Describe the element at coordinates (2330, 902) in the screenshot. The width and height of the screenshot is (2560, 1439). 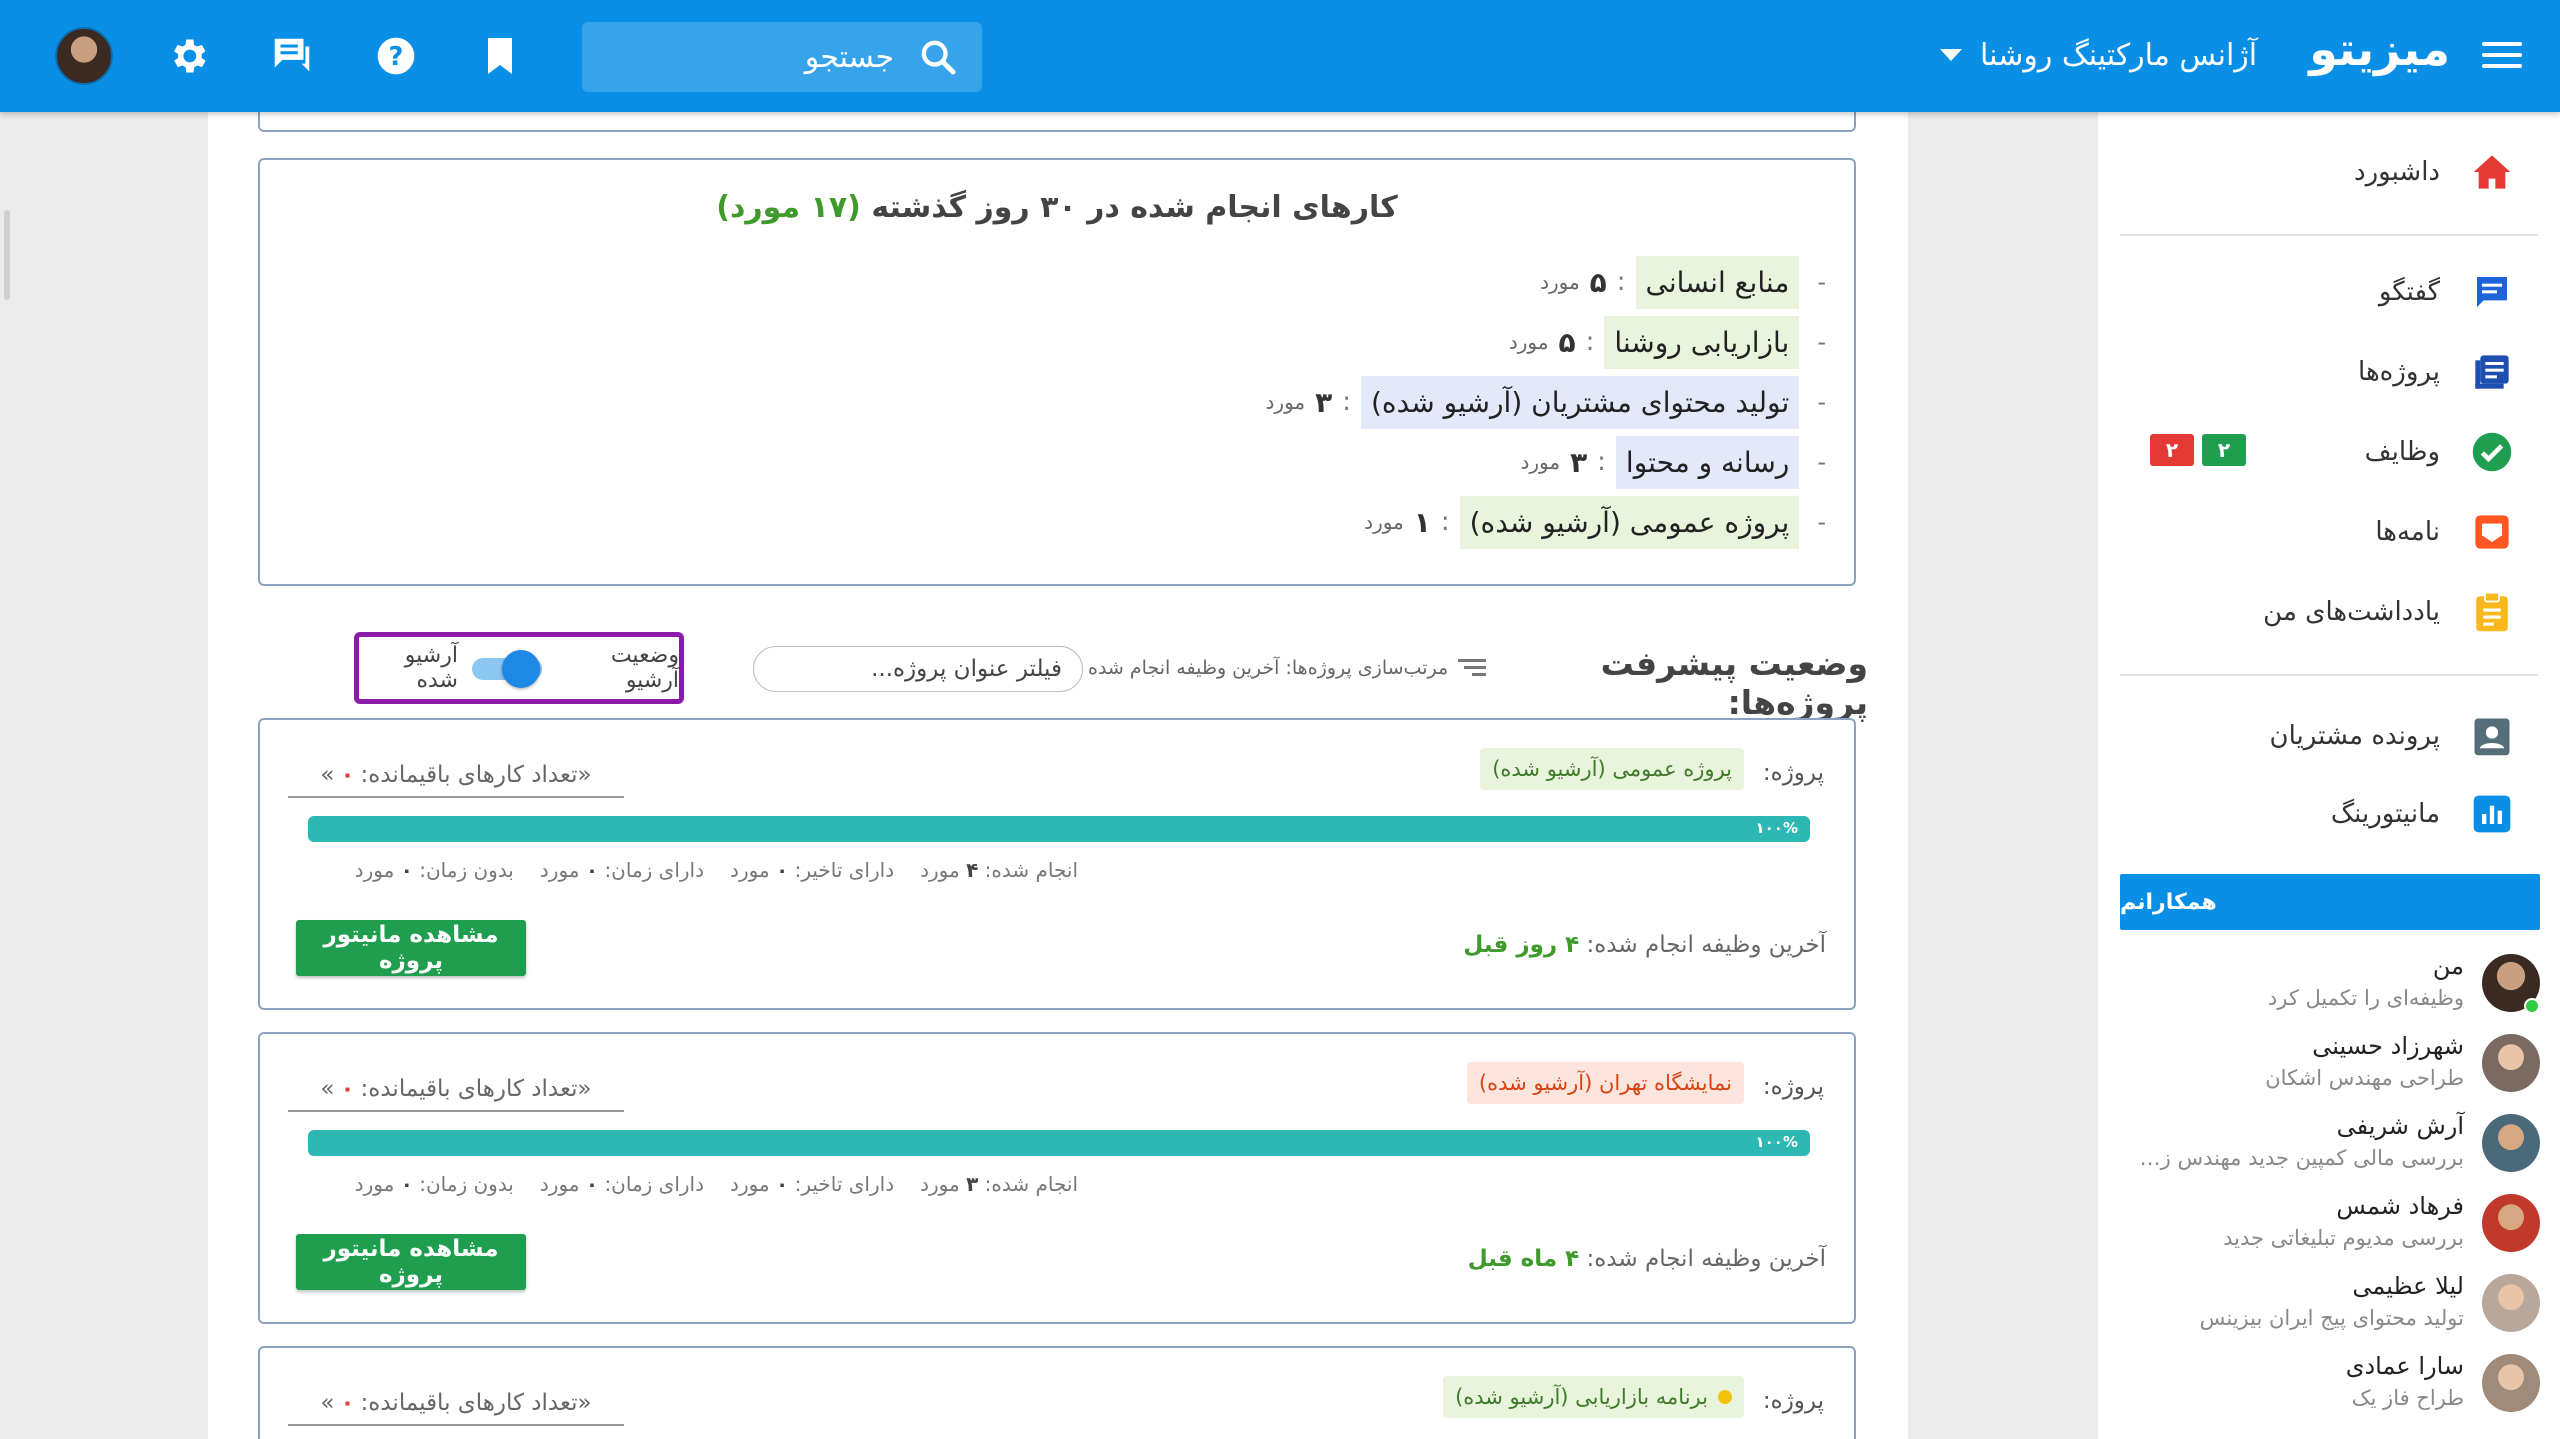
I see `colleagues-header: همکارانم` at that location.